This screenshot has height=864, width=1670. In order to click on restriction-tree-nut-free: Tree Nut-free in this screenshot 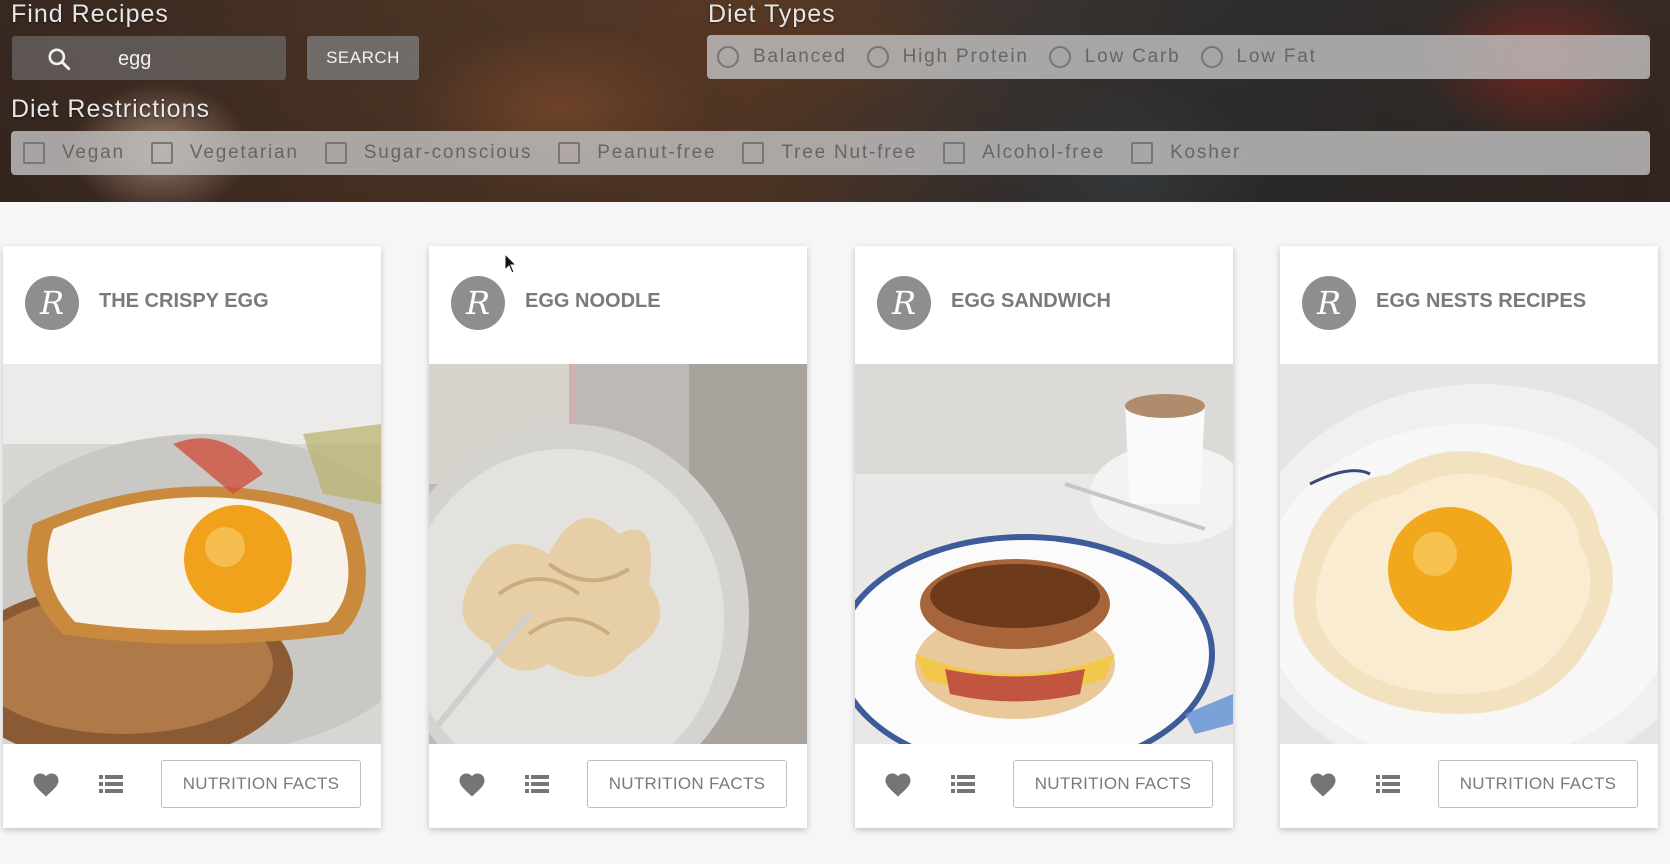, I will do `click(829, 153)`.